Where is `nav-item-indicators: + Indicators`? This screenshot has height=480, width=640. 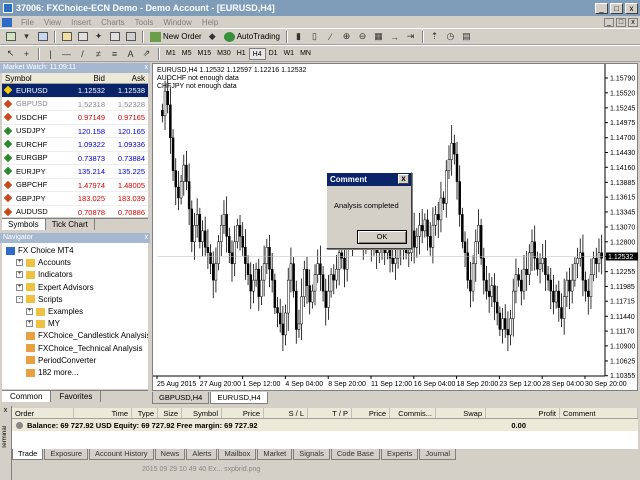 nav-item-indicators: + Indicators is located at coordinates (44, 274).